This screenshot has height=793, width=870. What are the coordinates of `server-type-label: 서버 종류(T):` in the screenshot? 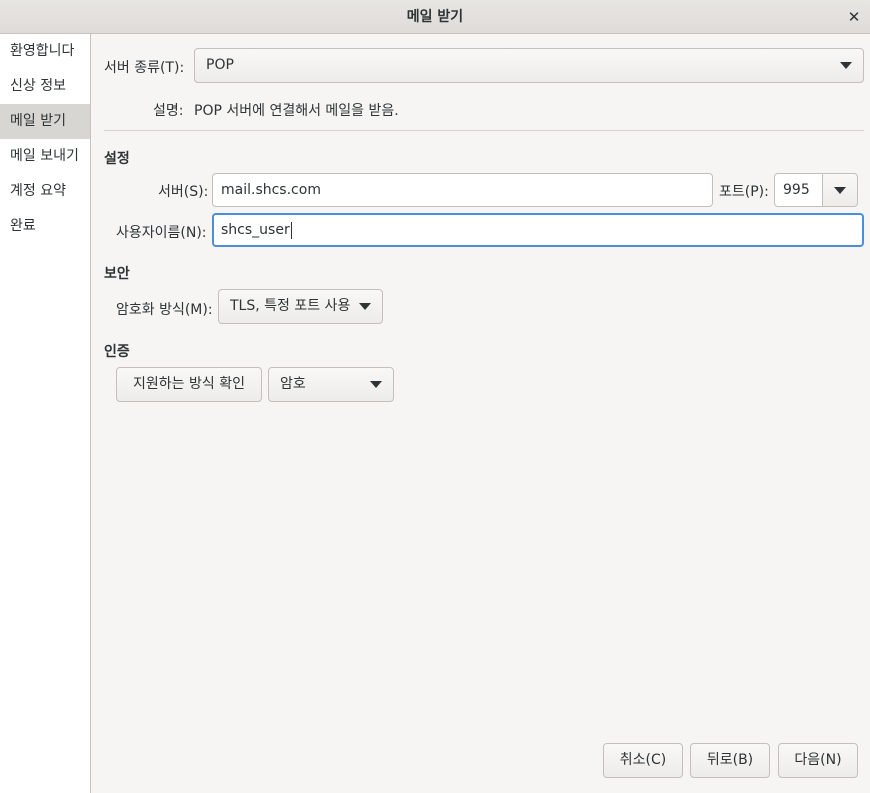 It's located at (144, 68).